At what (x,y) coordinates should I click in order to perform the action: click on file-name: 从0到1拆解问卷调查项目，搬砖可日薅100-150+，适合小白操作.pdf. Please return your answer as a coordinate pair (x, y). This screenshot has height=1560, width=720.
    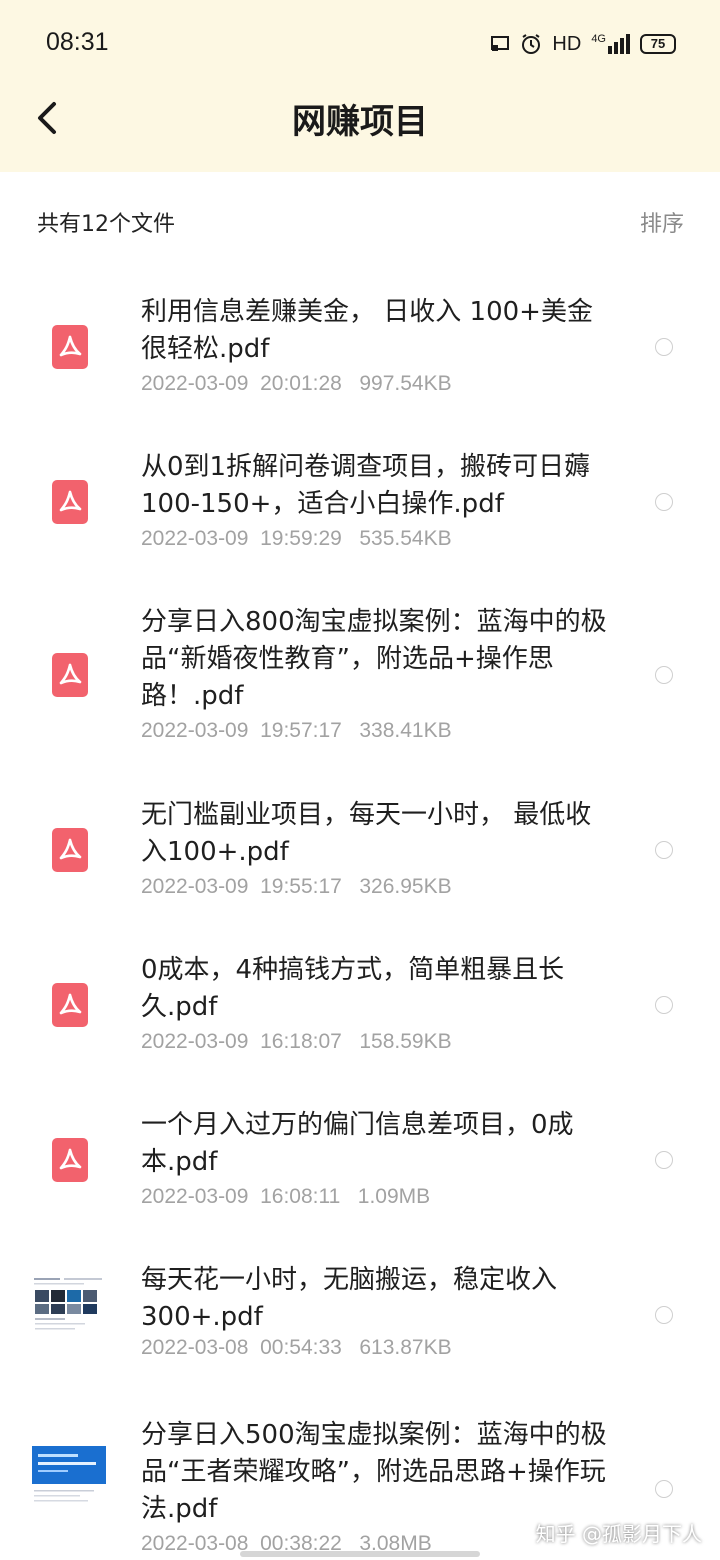
    Looking at the image, I should click on (366, 485).